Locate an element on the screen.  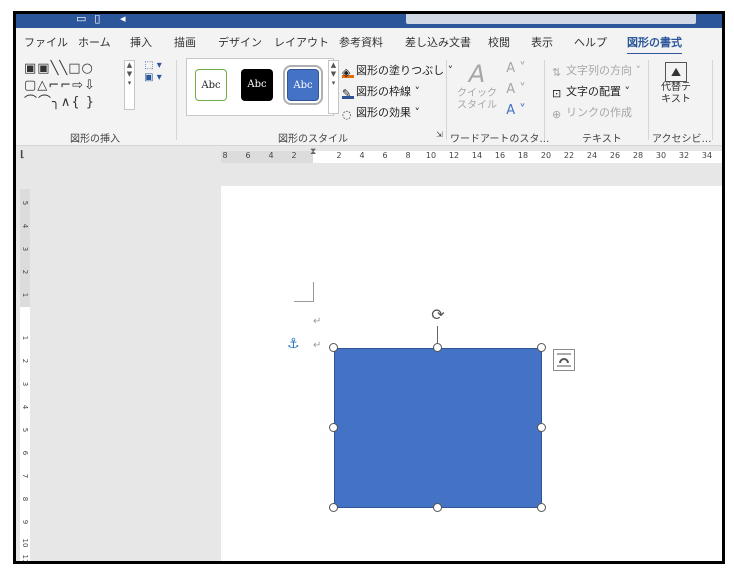
tab-design: デザイン is located at coordinates (240, 42).